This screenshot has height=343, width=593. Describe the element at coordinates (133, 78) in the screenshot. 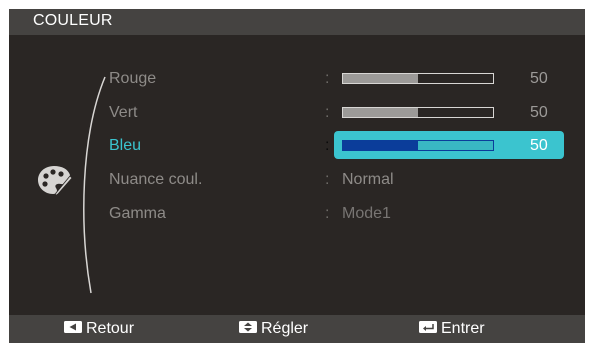

I see `menu-item-label: Rouge` at that location.